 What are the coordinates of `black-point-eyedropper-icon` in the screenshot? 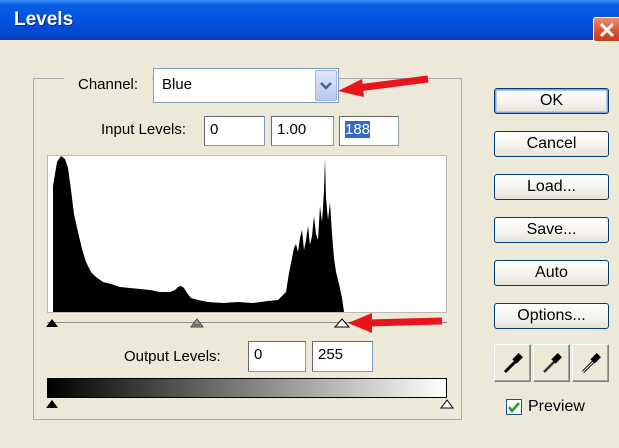 It's located at (513, 363).